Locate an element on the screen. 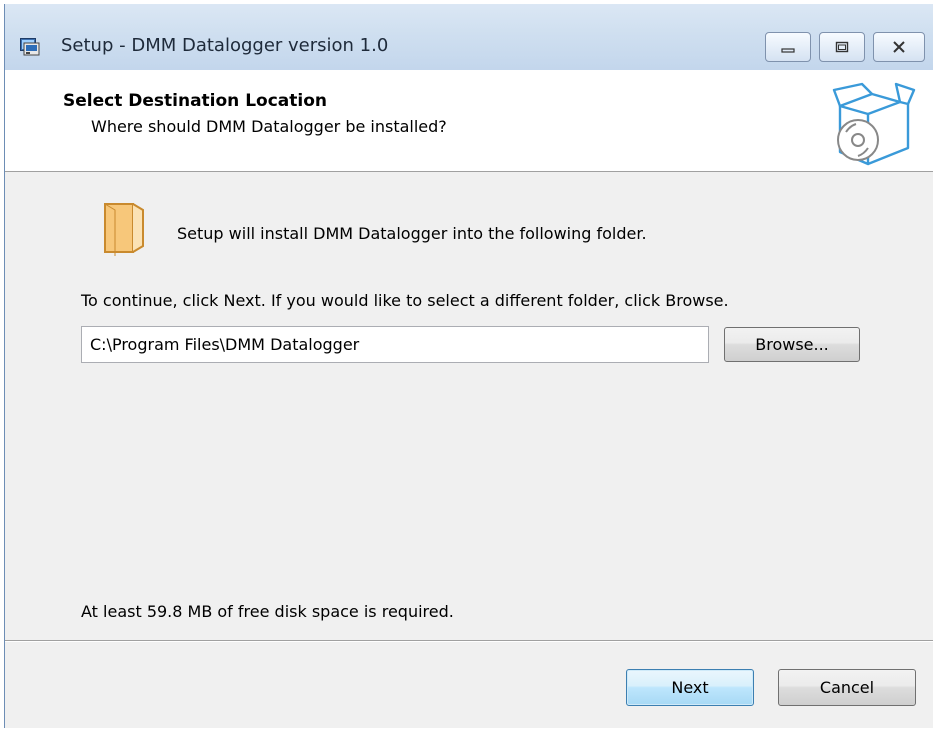 This screenshot has height=733, width=933. maximize-button is located at coordinates (842, 47).